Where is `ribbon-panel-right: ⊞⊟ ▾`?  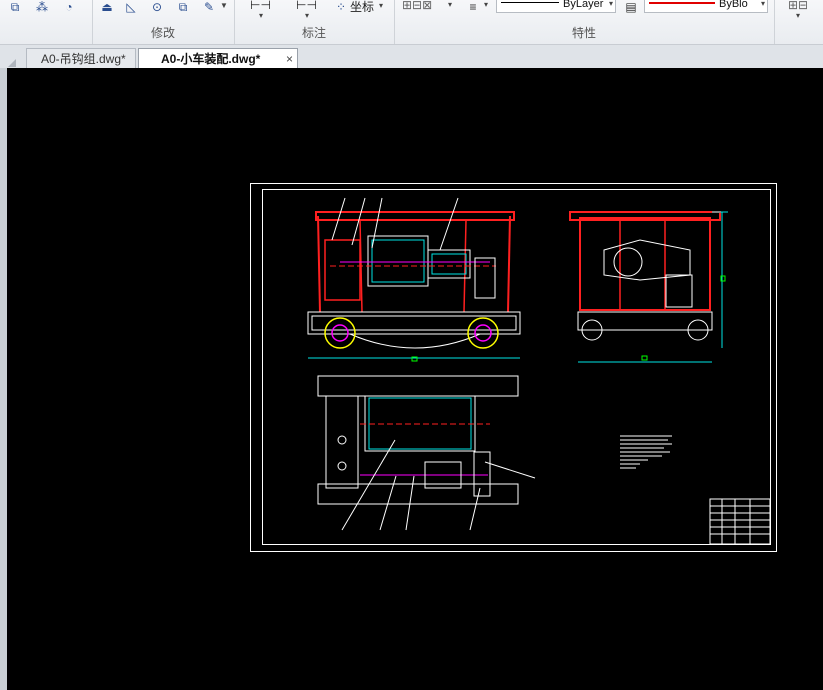
ribbon-panel-right: ⊞⊟ ▾ is located at coordinates (798, 22).